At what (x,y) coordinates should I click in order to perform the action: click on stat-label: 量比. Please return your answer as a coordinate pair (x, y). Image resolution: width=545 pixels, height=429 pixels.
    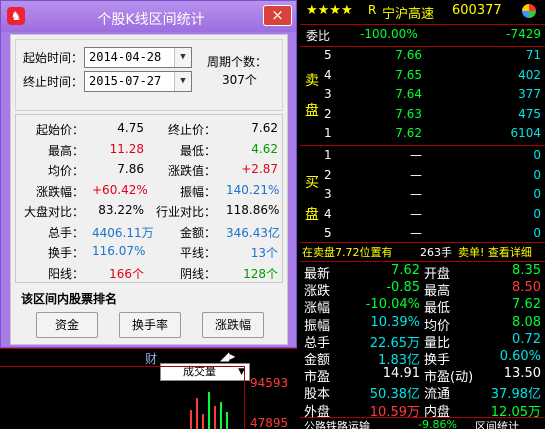
    Looking at the image, I should click on (437, 343).